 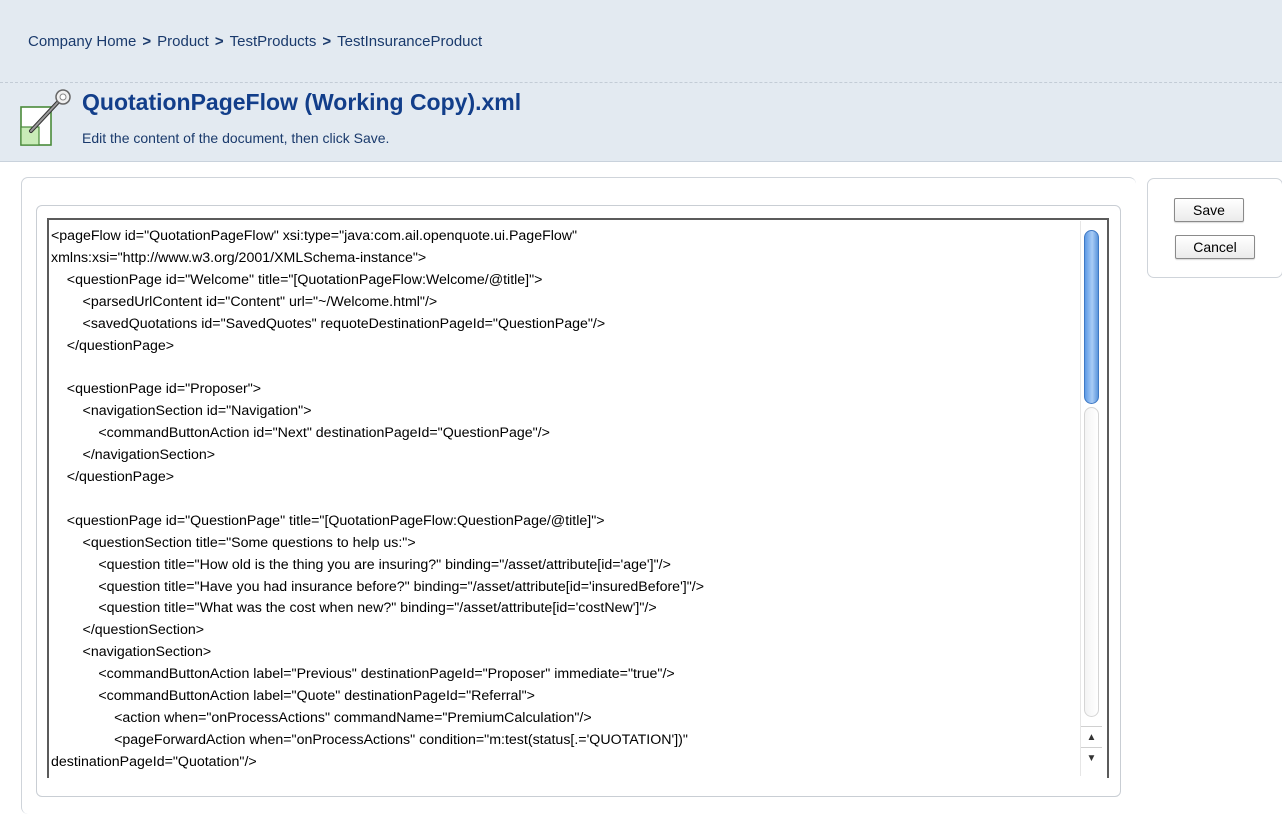 What do you see at coordinates (1091, 562) in the screenshot?
I see `scrollbar-track` at bounding box center [1091, 562].